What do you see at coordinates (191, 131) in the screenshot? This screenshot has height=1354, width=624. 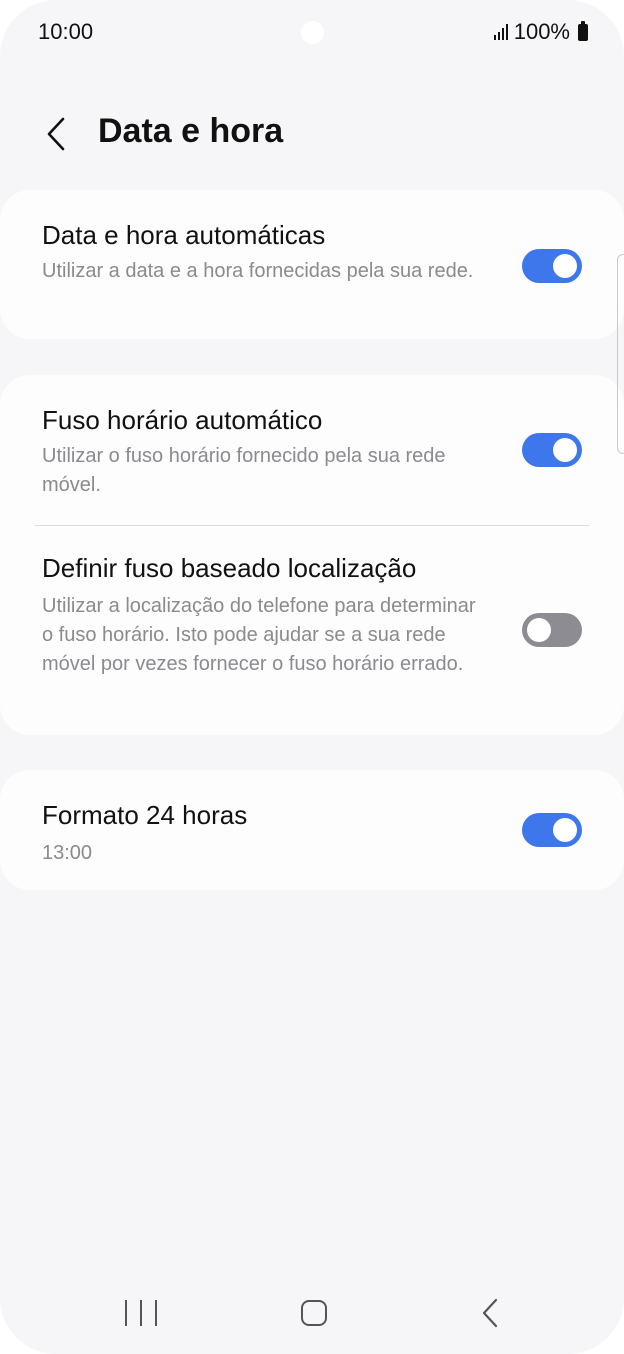 I see `page-title: Data e hora` at bounding box center [191, 131].